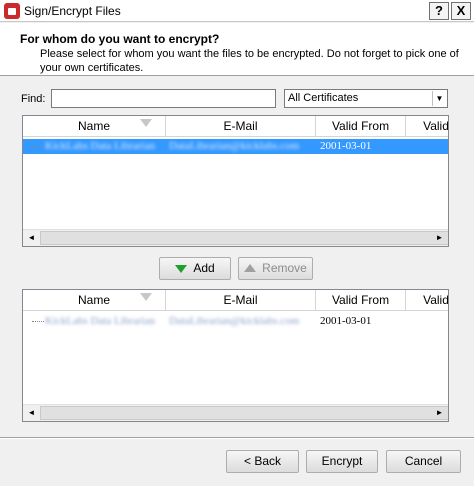  What do you see at coordinates (342, 461) in the screenshot?
I see `encrypt-button: Encrypt` at bounding box center [342, 461].